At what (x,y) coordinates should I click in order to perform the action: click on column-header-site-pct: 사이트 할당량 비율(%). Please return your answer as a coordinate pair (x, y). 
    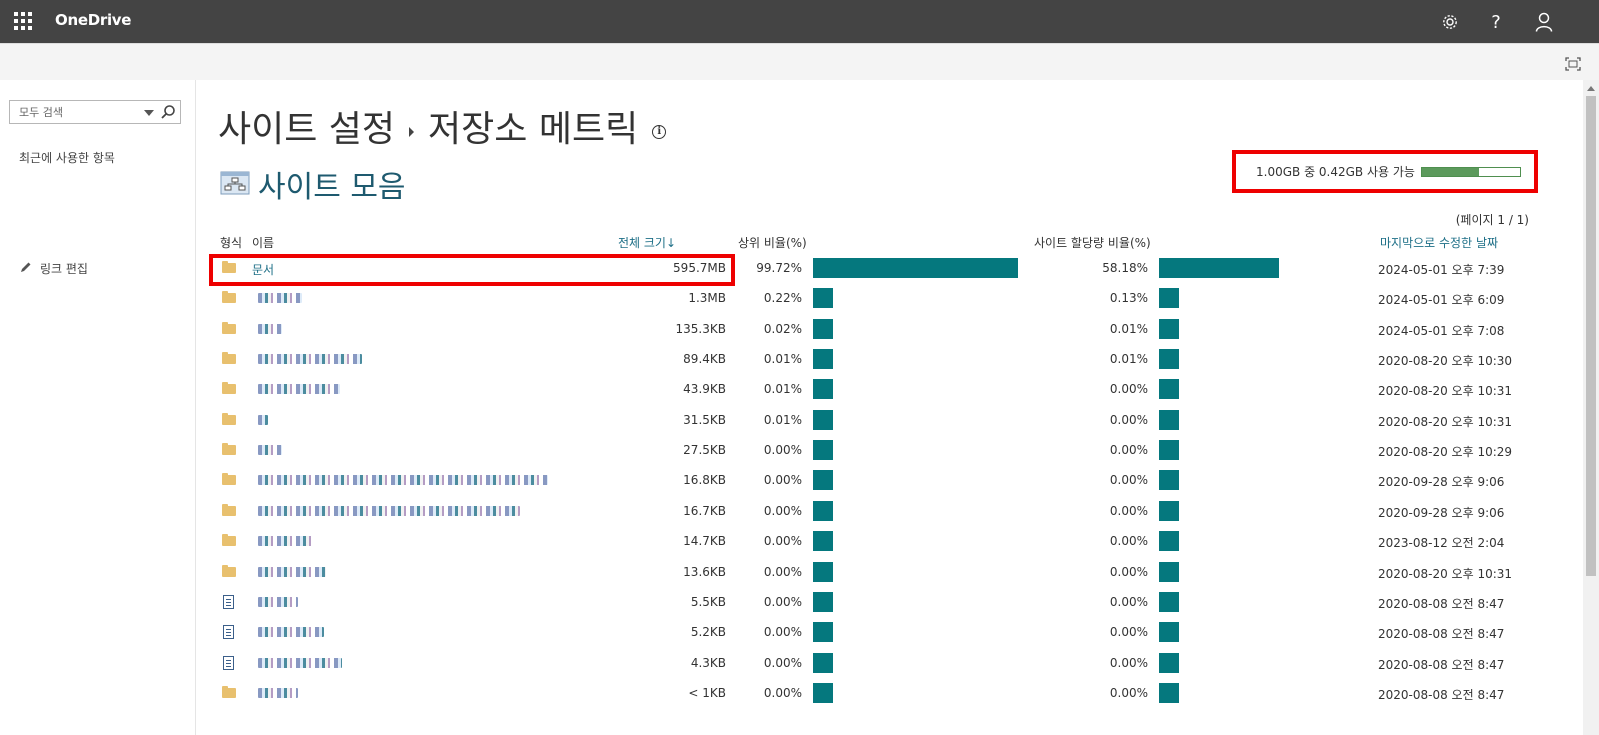
    Looking at the image, I should click on (1092, 243).